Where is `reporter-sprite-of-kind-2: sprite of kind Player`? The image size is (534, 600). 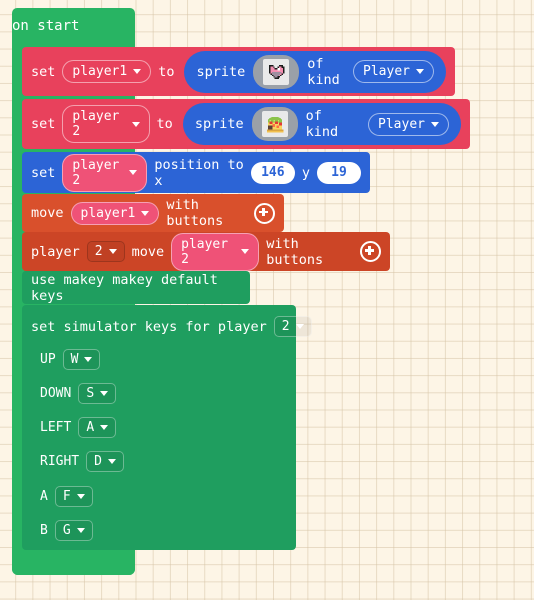 reporter-sprite-of-kind-2: sprite of kind Player is located at coordinates (321, 124).